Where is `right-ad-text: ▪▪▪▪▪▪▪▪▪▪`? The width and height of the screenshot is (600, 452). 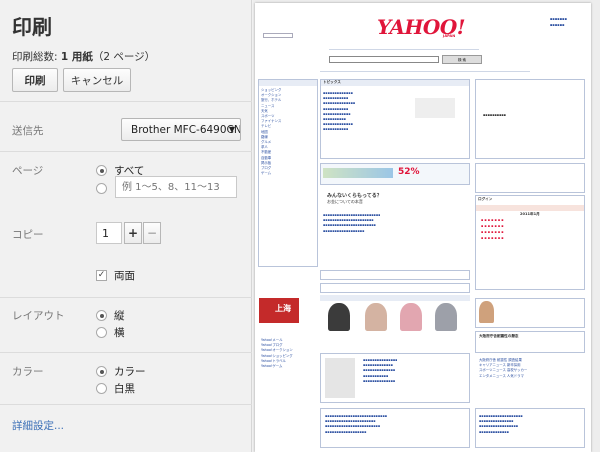
right-ad-text: ▪▪▪▪▪▪▪▪▪▪ is located at coordinates (494, 115).